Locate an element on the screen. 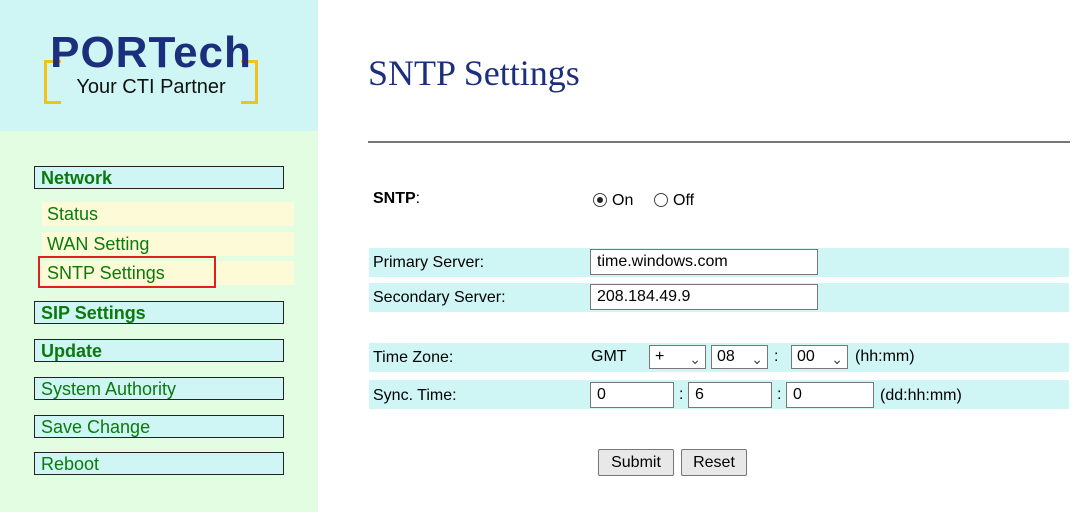 The height and width of the screenshot is (512, 1072). sntp-on-label: On is located at coordinates (622, 201).